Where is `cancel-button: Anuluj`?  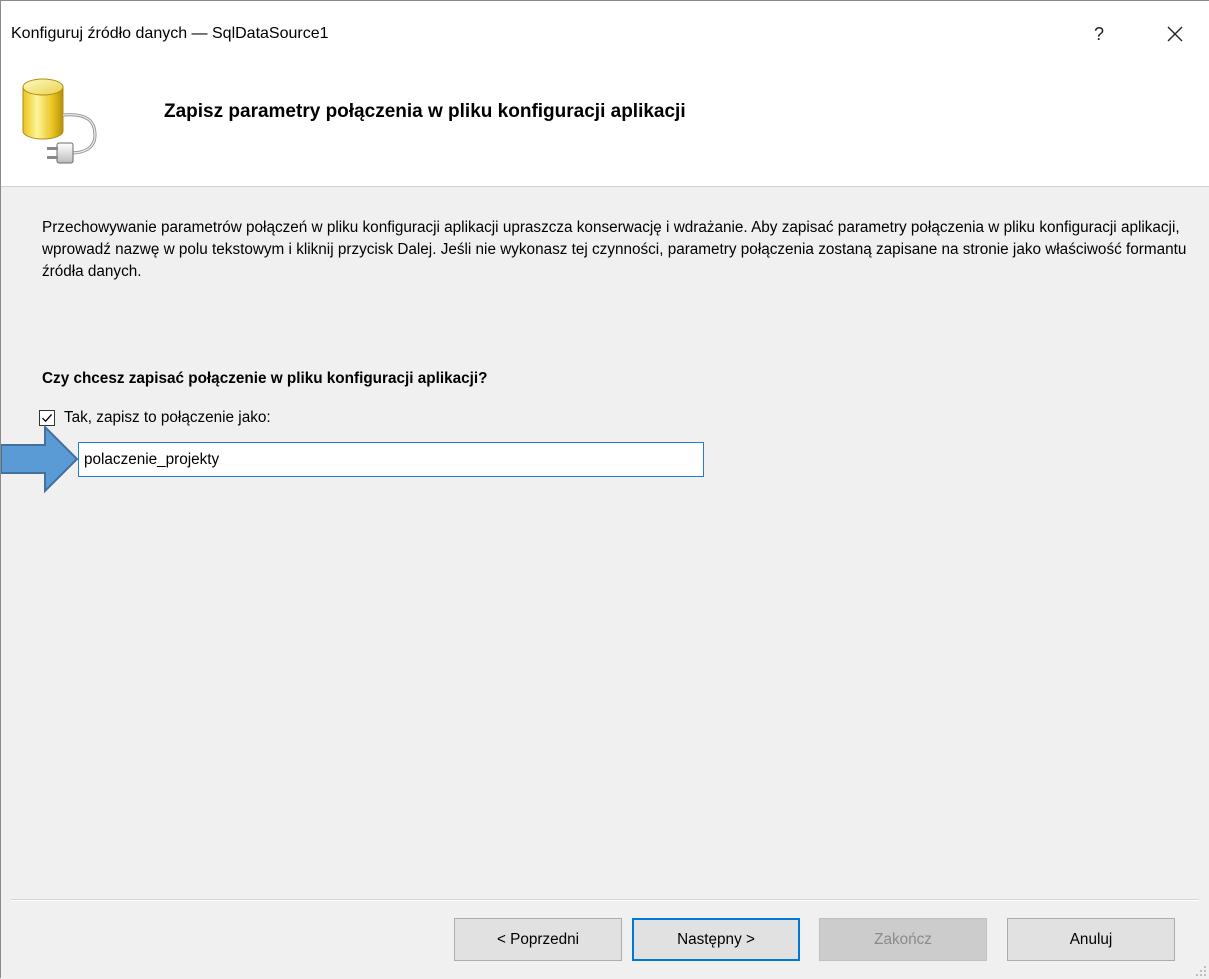
cancel-button: Anuluj is located at coordinates (1091, 939).